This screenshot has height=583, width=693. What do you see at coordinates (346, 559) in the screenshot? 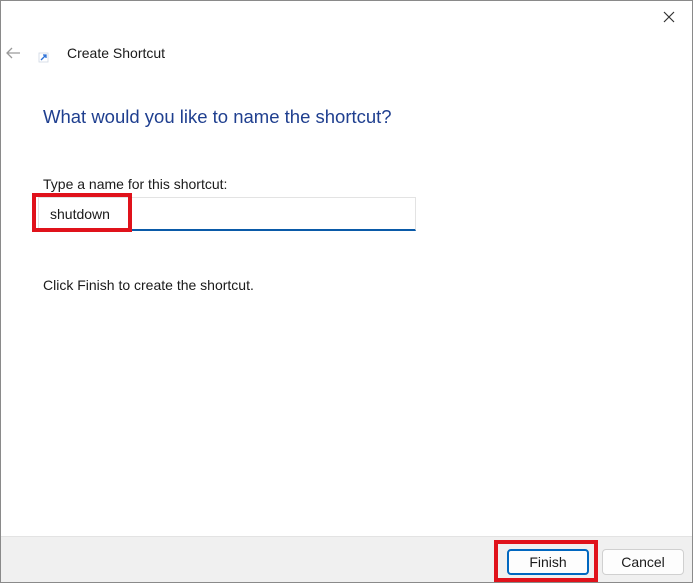
I see `dialog-footer: Finish Cancel` at bounding box center [346, 559].